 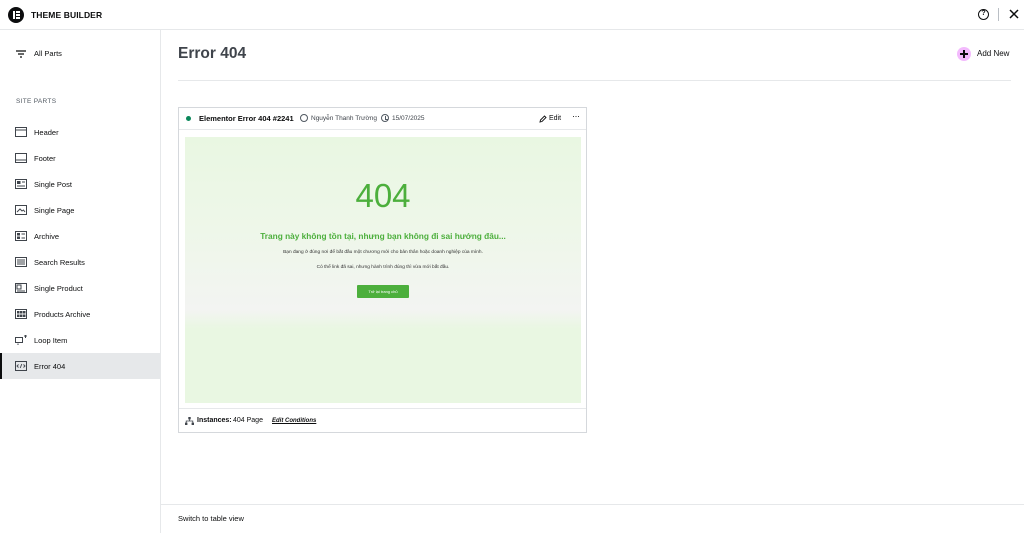 What do you see at coordinates (214, 420) in the screenshot?
I see `instances-label: Instances:` at bounding box center [214, 420].